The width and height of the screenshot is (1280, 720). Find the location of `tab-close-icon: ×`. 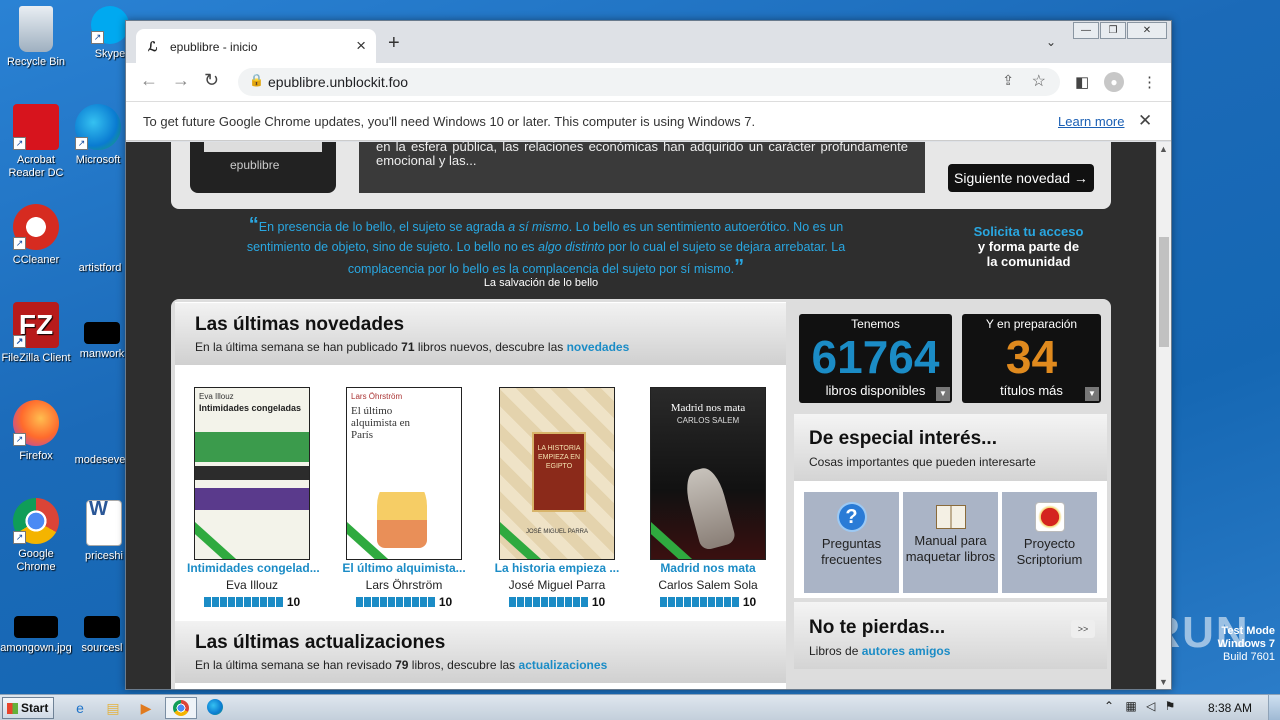

tab-close-icon: × is located at coordinates (361, 46).